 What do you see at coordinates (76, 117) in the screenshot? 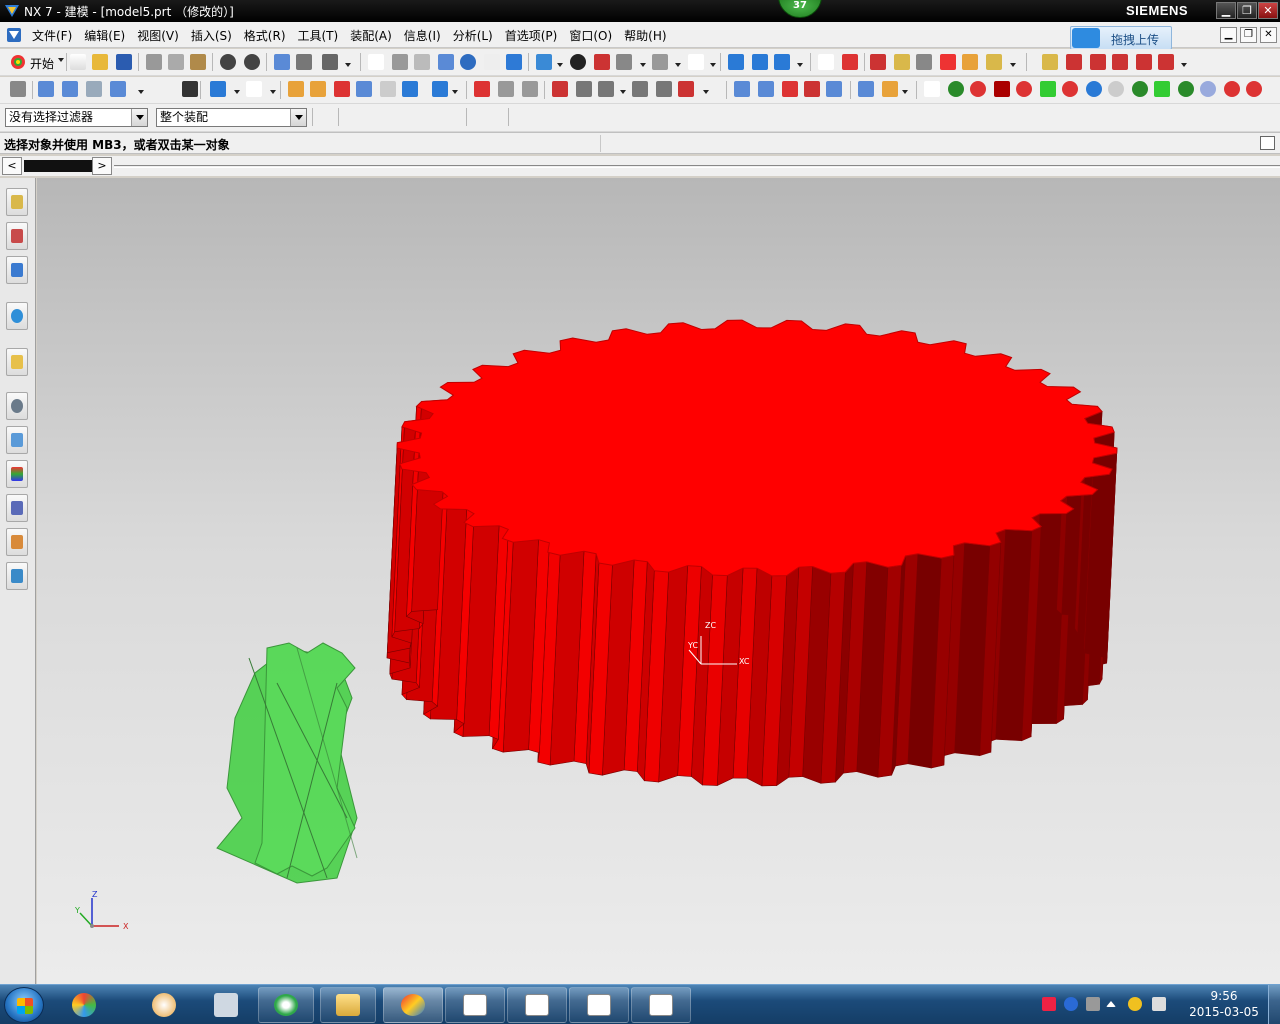
I see `type-filter-select: 没有选择过滤器` at bounding box center [76, 117].